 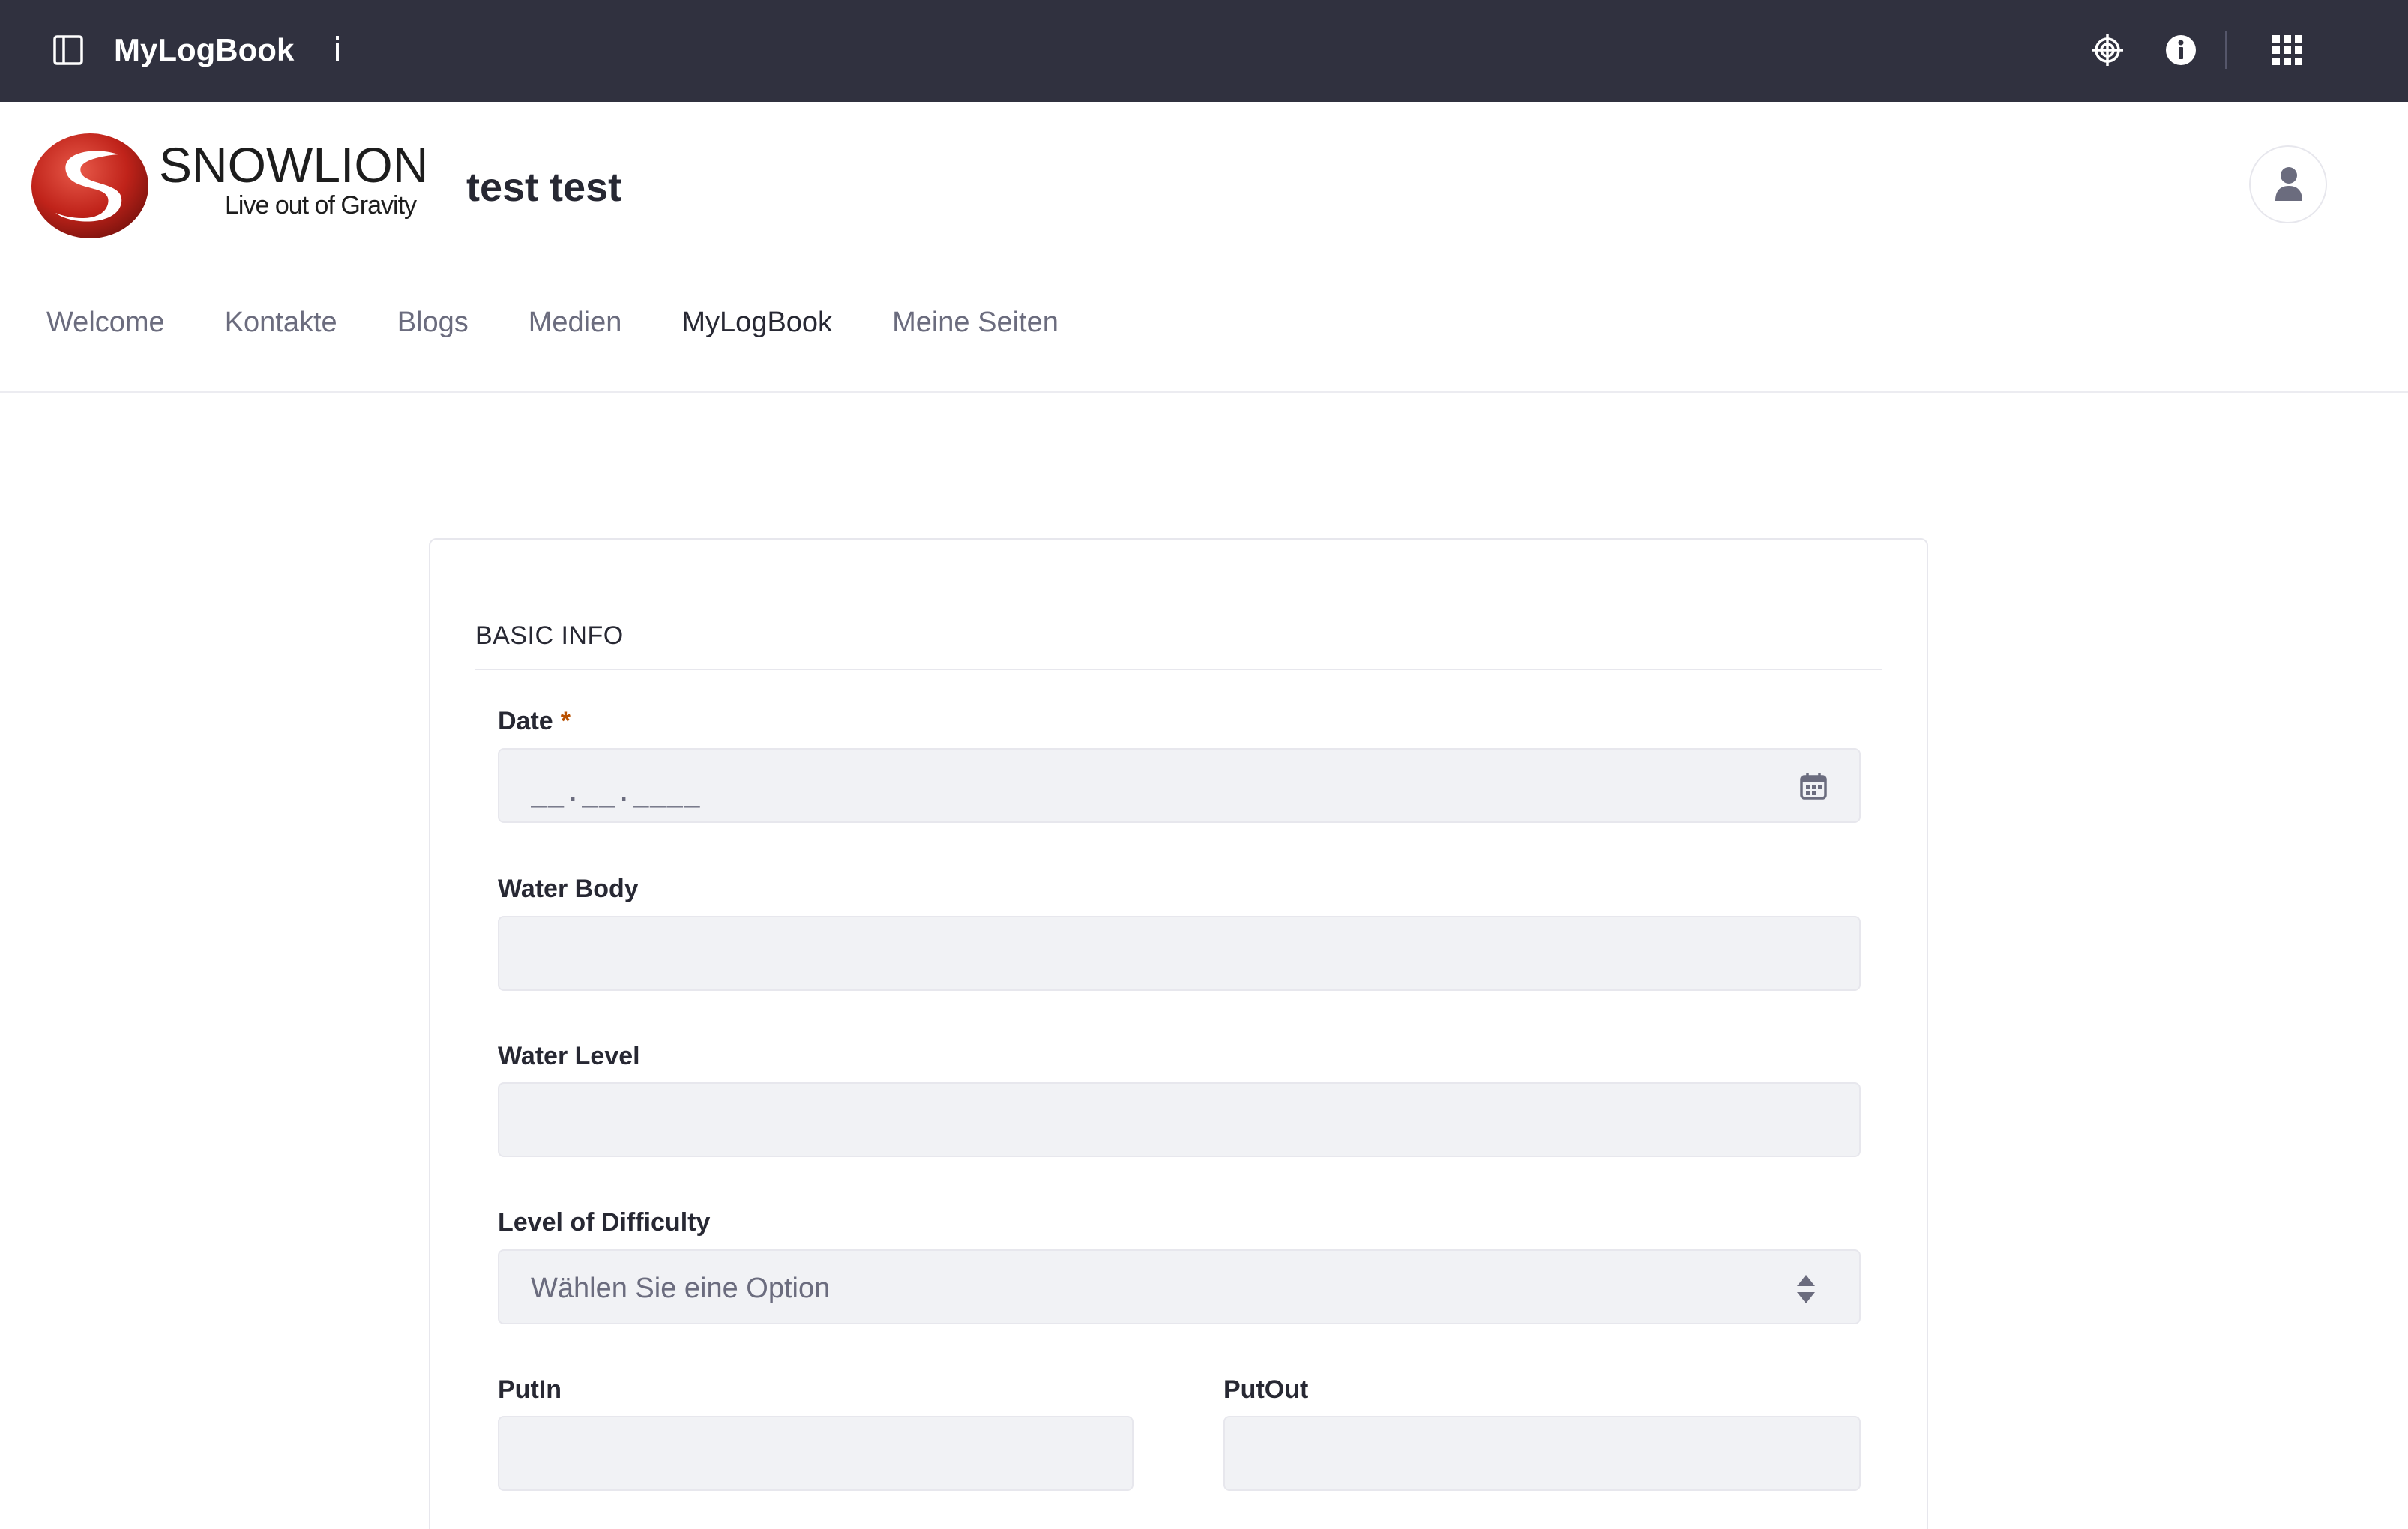 I want to click on nav-divider, so click(x=1204, y=392).